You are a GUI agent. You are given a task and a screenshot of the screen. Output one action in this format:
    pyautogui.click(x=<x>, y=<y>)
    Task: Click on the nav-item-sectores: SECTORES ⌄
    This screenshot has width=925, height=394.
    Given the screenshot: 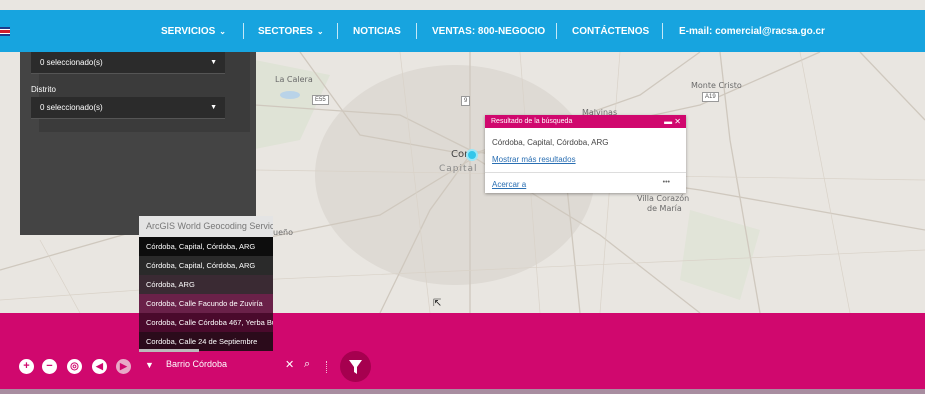 What is the action you would take?
    pyautogui.click(x=291, y=31)
    